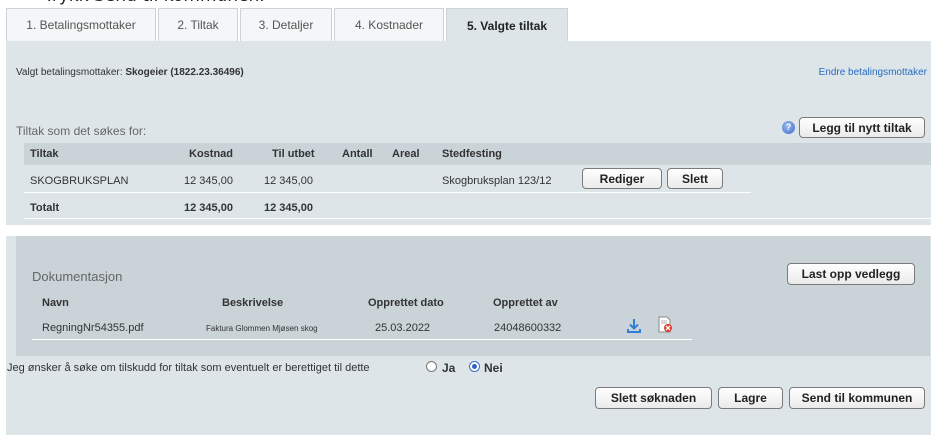 The width and height of the screenshot is (931, 446). Describe the element at coordinates (477, 218) in the screenshot. I see `total-divider` at that location.